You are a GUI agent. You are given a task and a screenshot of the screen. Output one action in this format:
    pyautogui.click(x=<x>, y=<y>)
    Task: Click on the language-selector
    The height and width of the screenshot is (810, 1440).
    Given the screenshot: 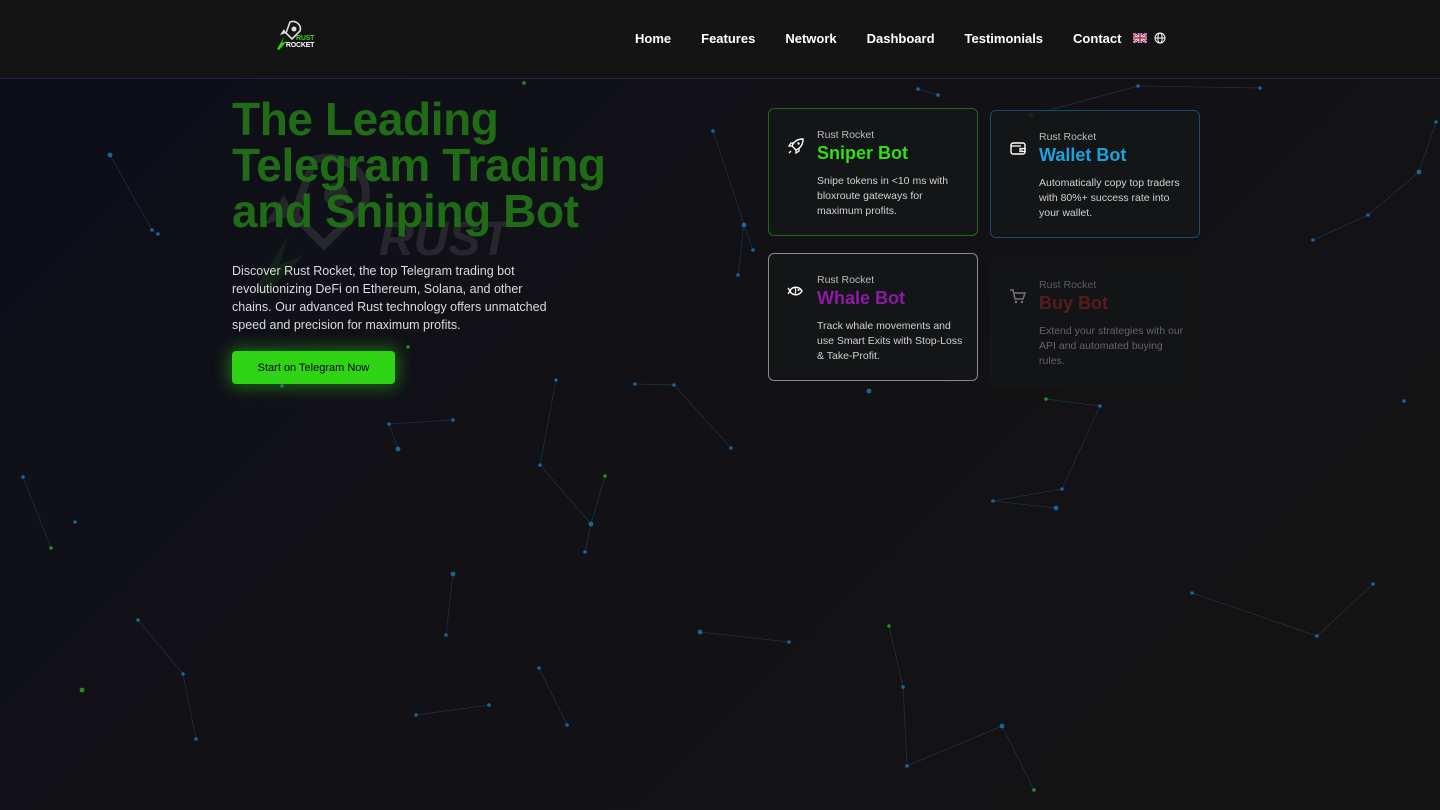 What is the action you would take?
    pyautogui.click(x=1149, y=38)
    